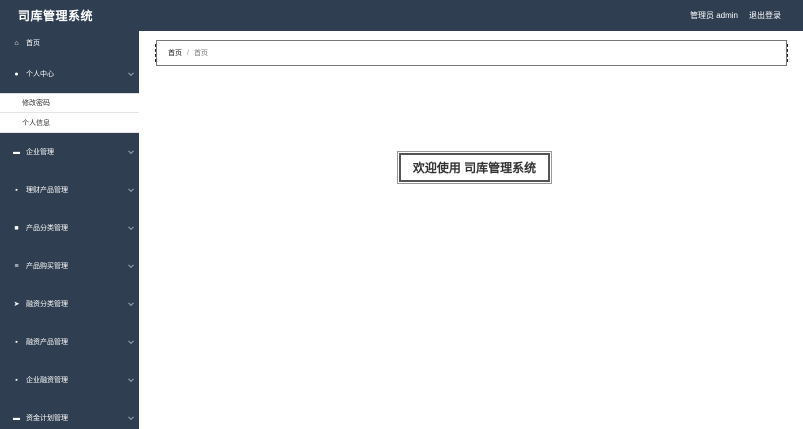 Image resolution: width=803 pixels, height=429 pixels. I want to click on sidebar-item-label: 融资产品管理, so click(47, 342).